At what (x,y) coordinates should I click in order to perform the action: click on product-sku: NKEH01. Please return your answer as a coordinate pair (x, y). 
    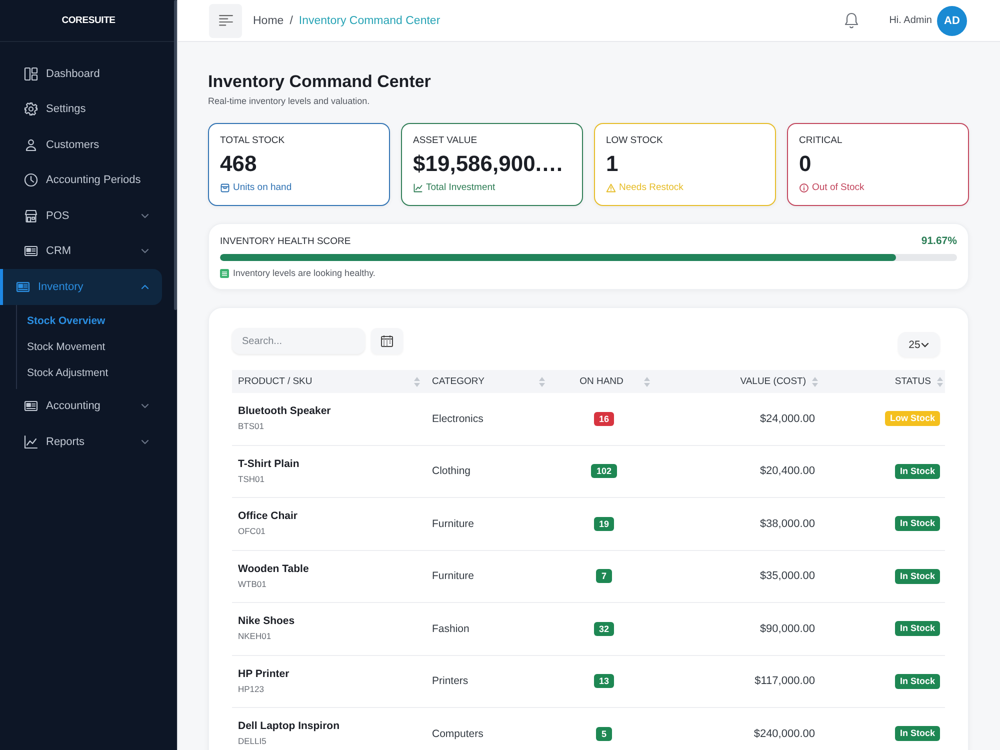
    Looking at the image, I should click on (255, 636).